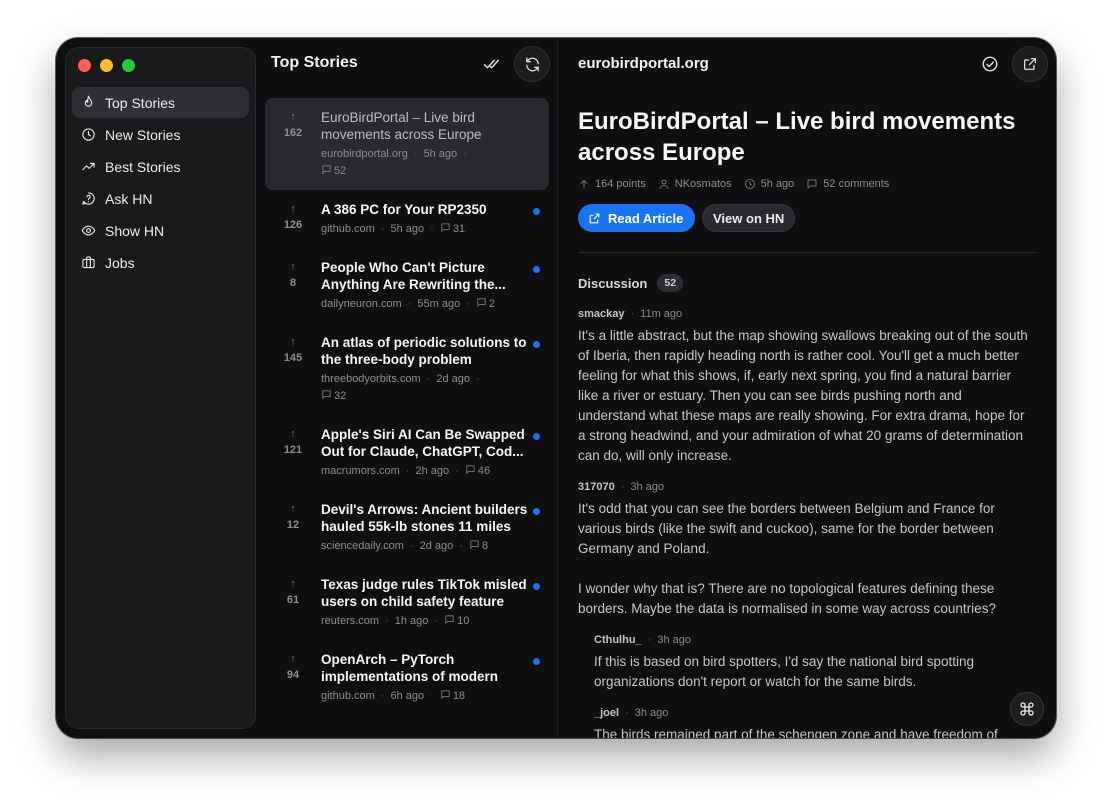 This screenshot has width=1112, height=812. What do you see at coordinates (1027, 709) in the screenshot?
I see `command-button` at bounding box center [1027, 709].